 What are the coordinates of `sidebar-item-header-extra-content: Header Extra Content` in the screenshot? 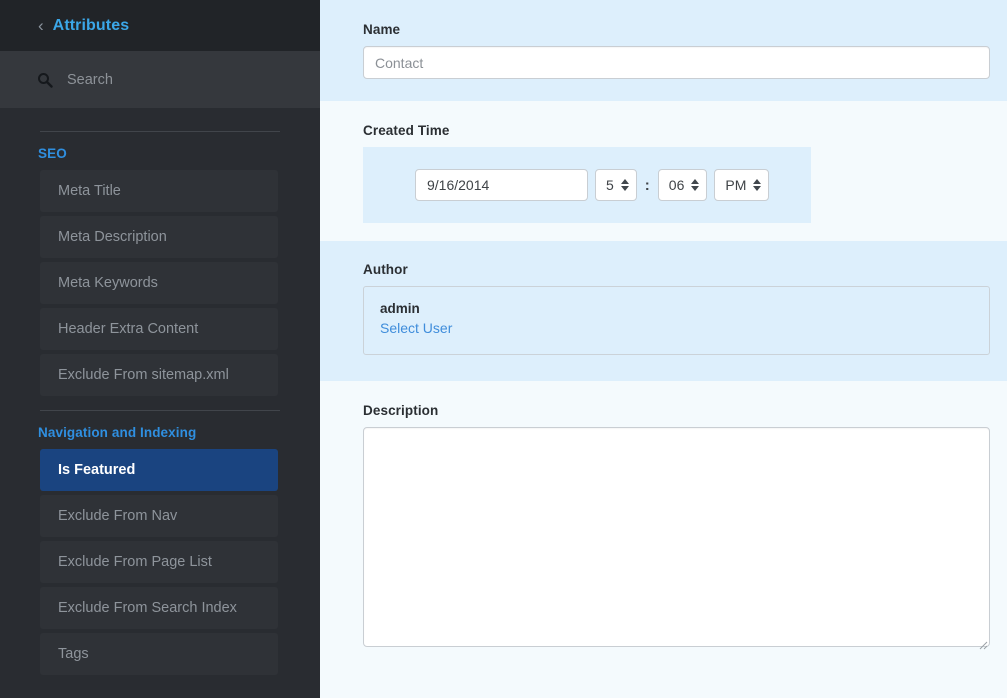 It's located at (159, 329).